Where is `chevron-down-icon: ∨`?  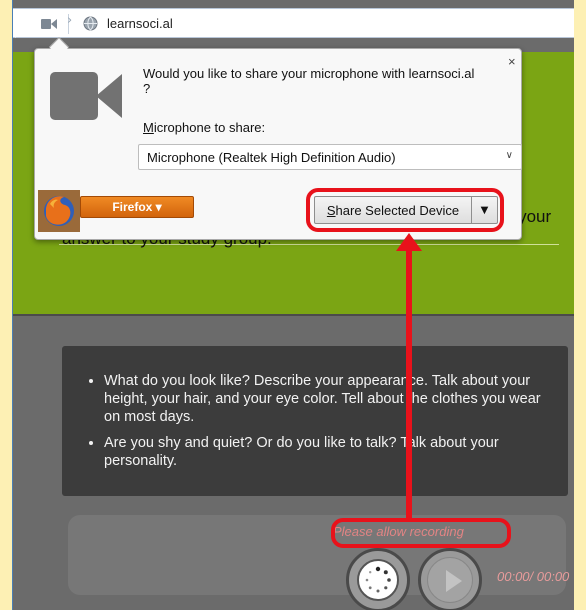
chevron-down-icon: ∨ is located at coordinates (509, 155).